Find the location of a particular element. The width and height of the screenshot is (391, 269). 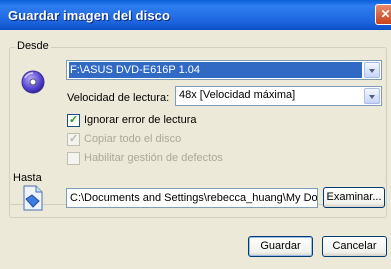

disc-drive-icon is located at coordinates (33, 82).